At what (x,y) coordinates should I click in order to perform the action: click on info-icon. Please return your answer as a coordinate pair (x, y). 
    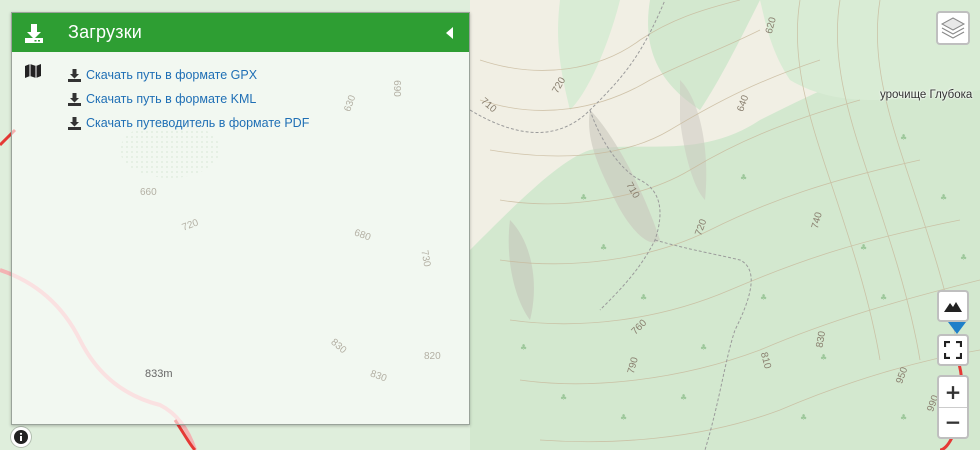
    Looking at the image, I should click on (21, 437).